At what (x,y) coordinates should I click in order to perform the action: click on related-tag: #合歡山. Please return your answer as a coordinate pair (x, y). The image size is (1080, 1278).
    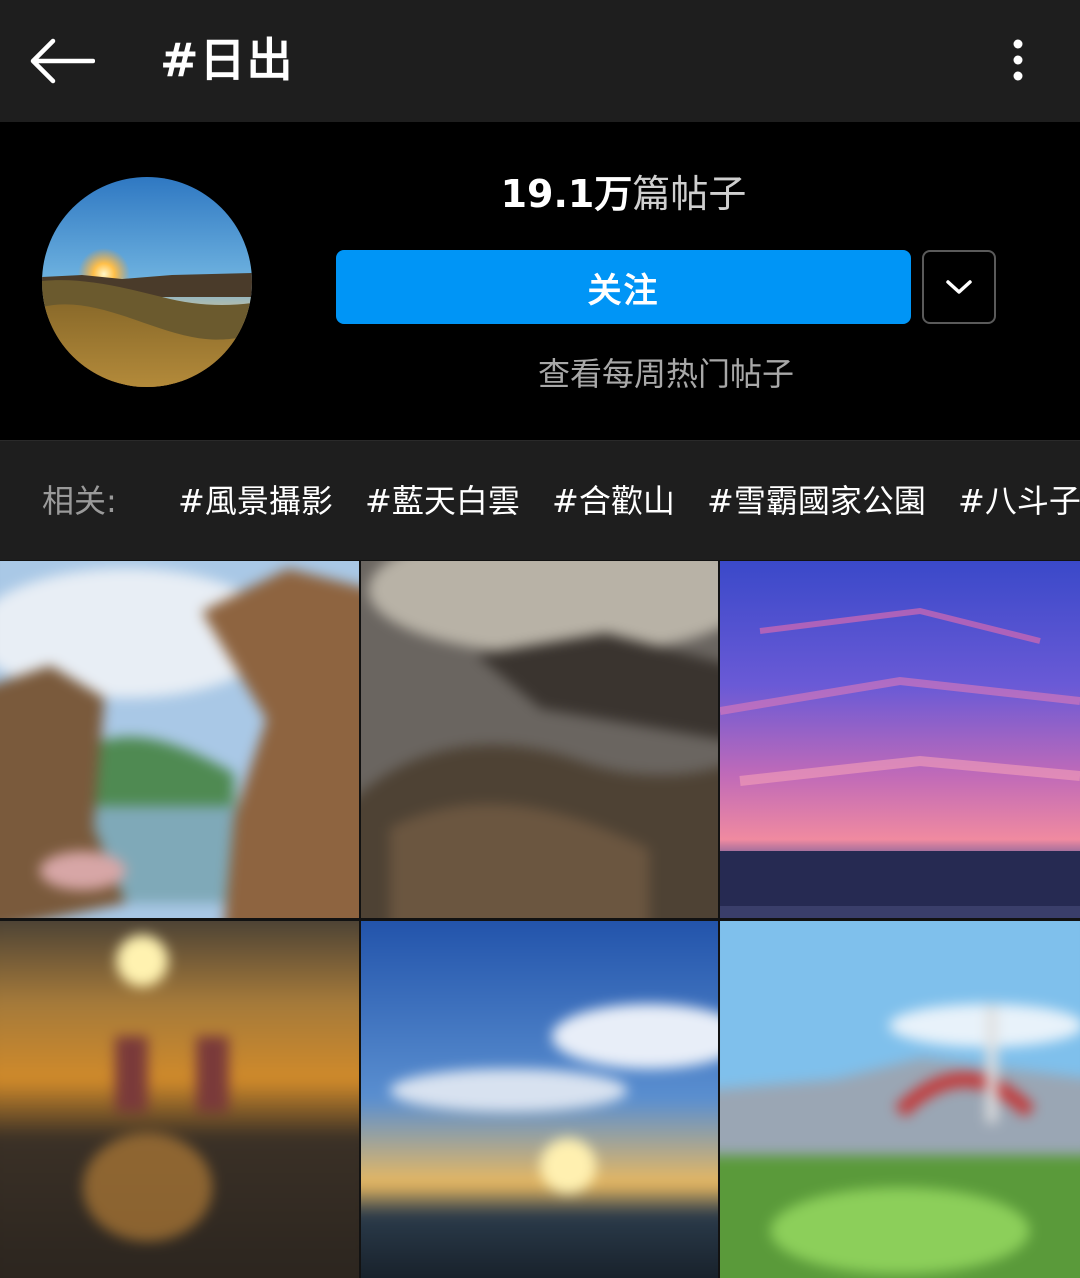
    Looking at the image, I should click on (613, 501).